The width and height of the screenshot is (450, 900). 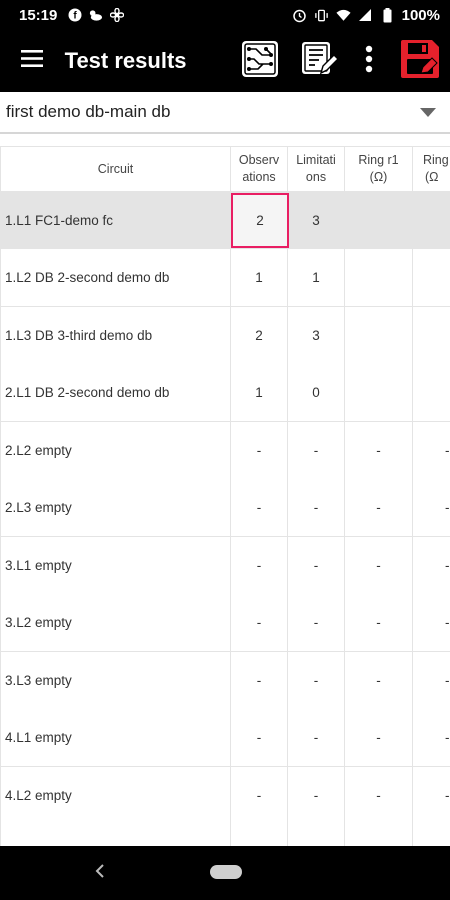 I want to click on table-row: 3.L1 empty - - - -, so click(x=225, y=565).